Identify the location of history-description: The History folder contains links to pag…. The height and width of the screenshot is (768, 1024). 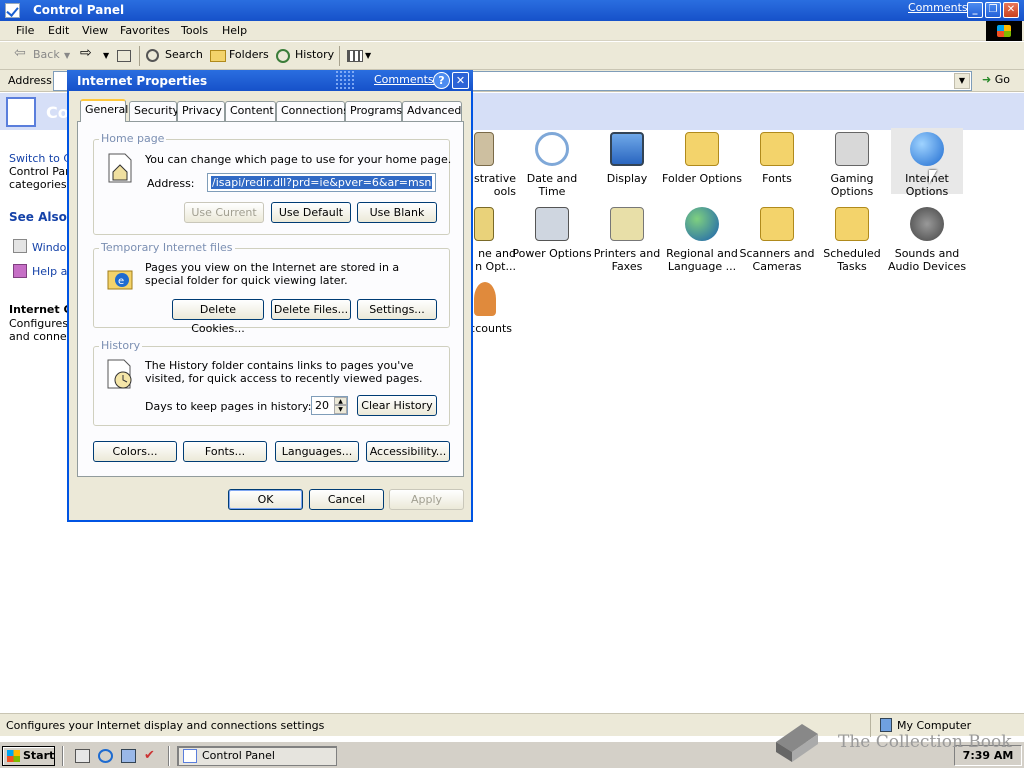
(284, 372).